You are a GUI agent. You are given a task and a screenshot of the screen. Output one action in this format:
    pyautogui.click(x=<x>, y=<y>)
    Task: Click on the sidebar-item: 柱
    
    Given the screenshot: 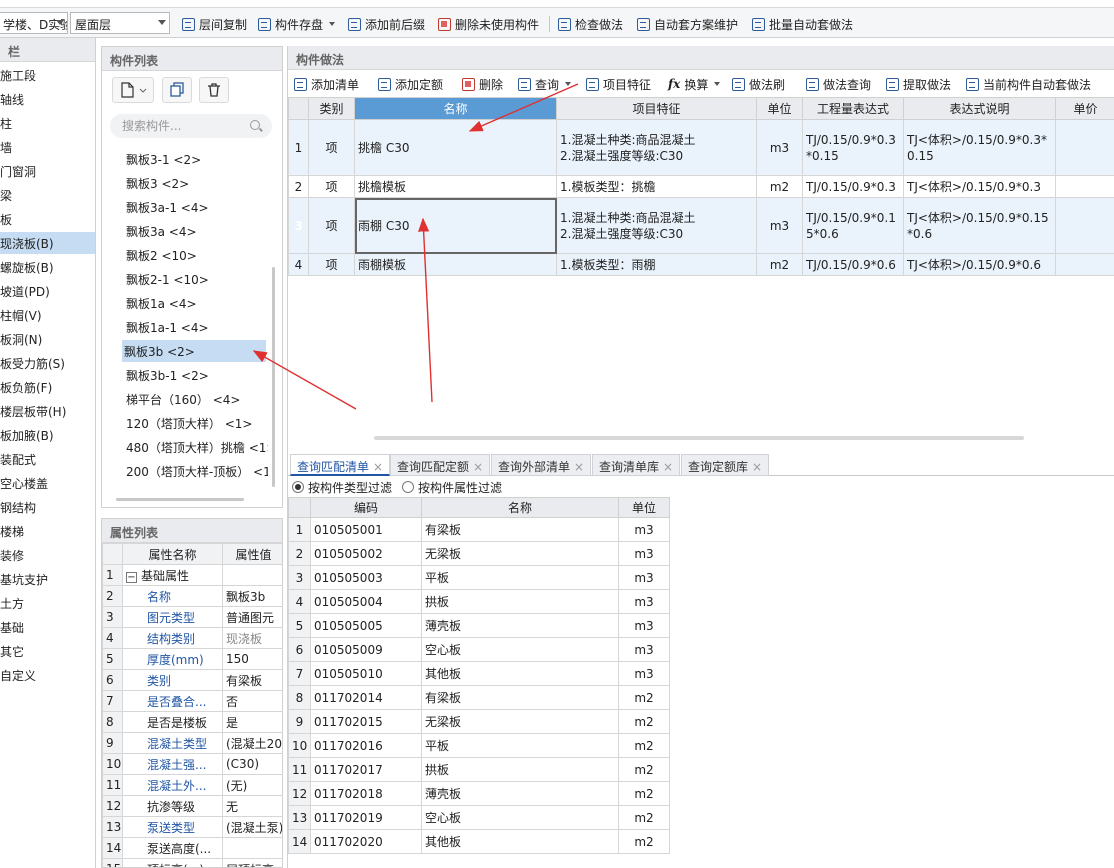 What is the action you would take?
    pyautogui.click(x=47, y=123)
    